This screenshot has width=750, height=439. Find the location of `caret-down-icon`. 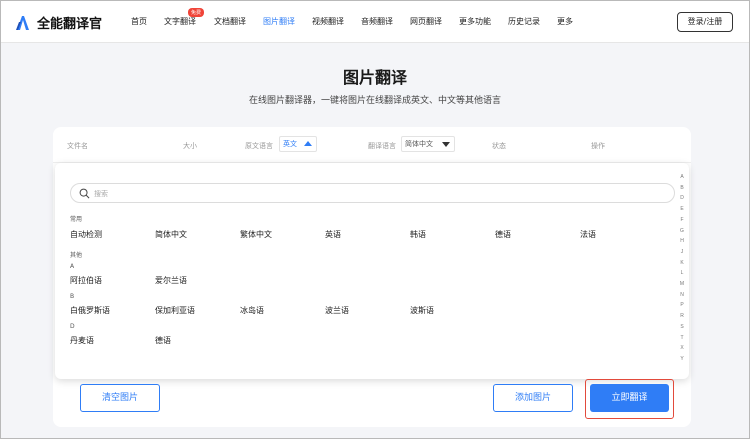

caret-down-icon is located at coordinates (446, 144).